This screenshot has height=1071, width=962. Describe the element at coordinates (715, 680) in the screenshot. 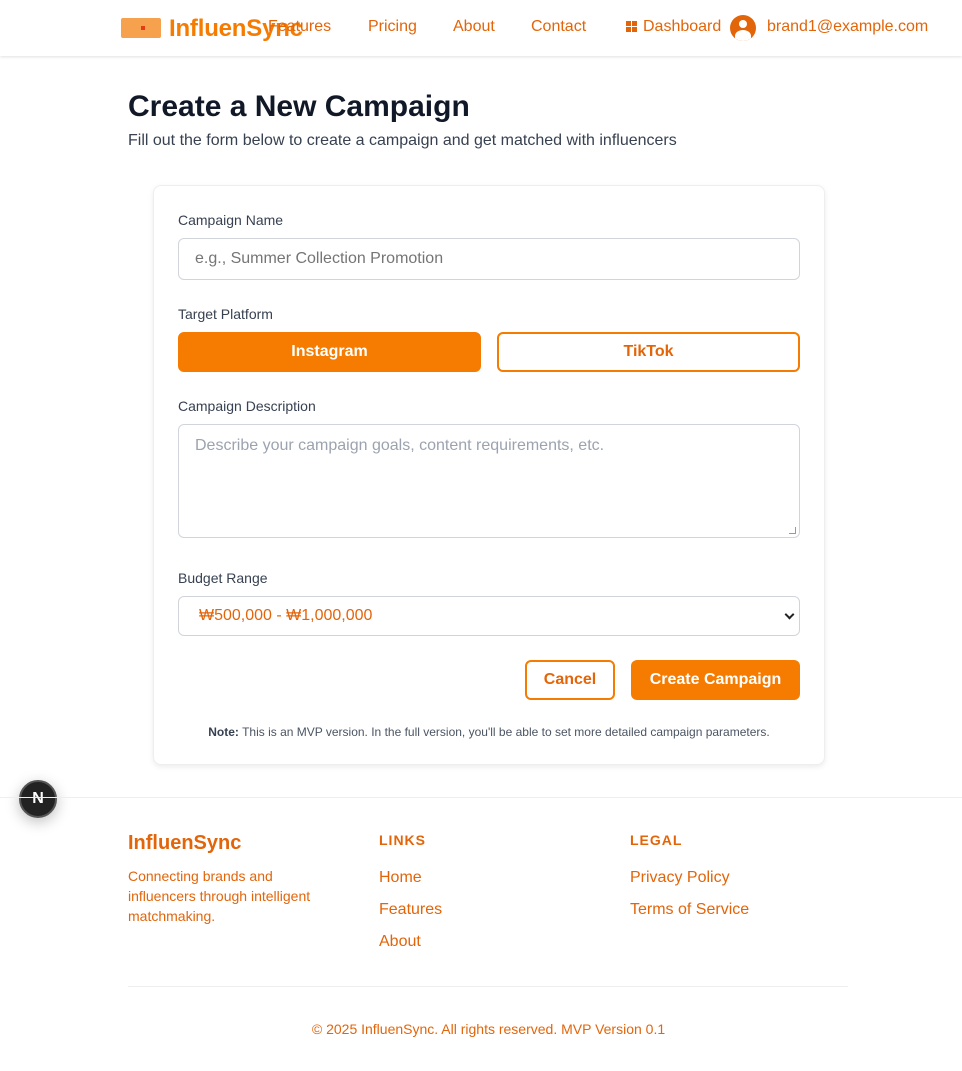

I see `create-campaign-button: Create Campaign` at that location.